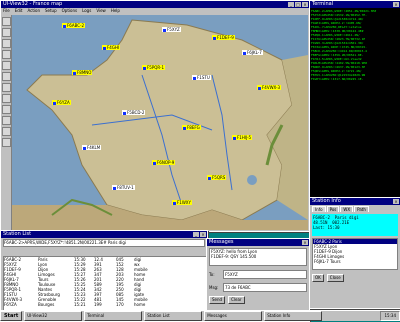 The height and width of the screenshot is (322, 400). I want to click on station-info-title: Station Info, so click(326, 201).